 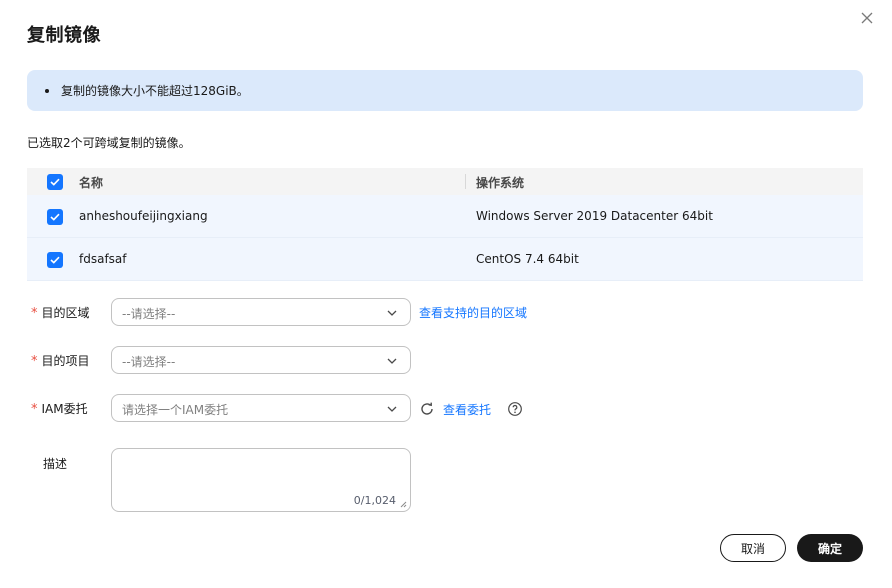 I want to click on iam-agency-select: 请选择一个IAM委托, so click(x=261, y=408).